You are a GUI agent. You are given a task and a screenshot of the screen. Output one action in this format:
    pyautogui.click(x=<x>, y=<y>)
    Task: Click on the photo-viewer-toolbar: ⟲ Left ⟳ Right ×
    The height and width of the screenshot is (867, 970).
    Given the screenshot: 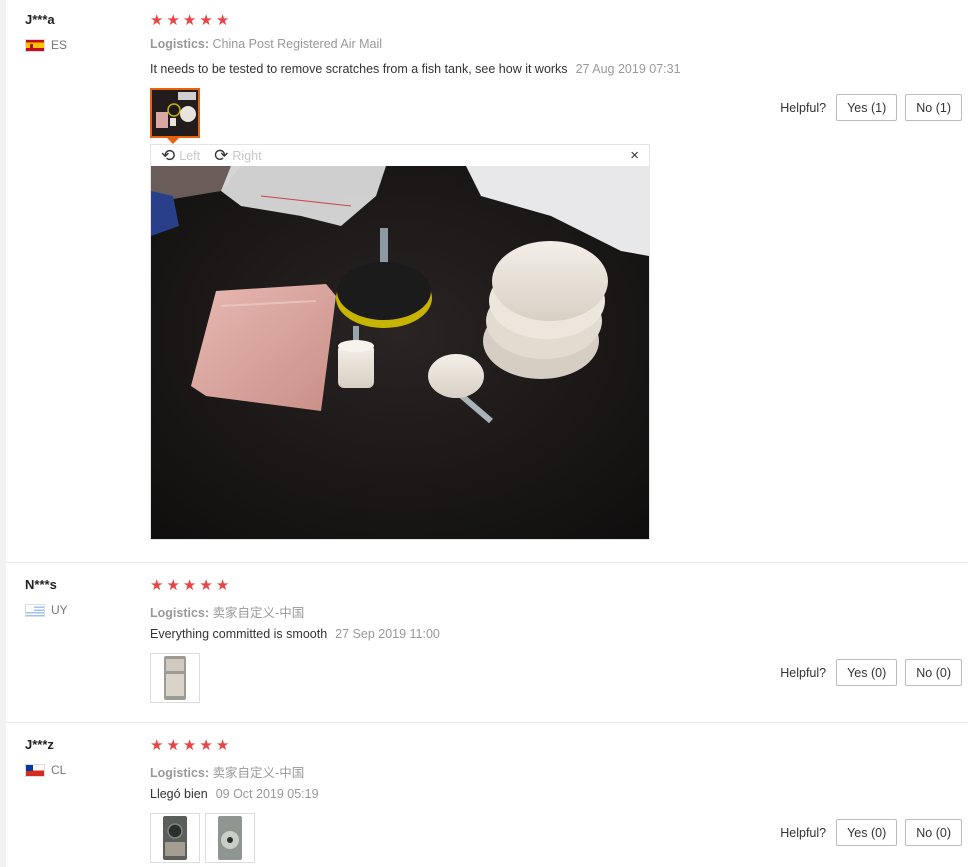 What is the action you would take?
    pyautogui.click(x=400, y=155)
    